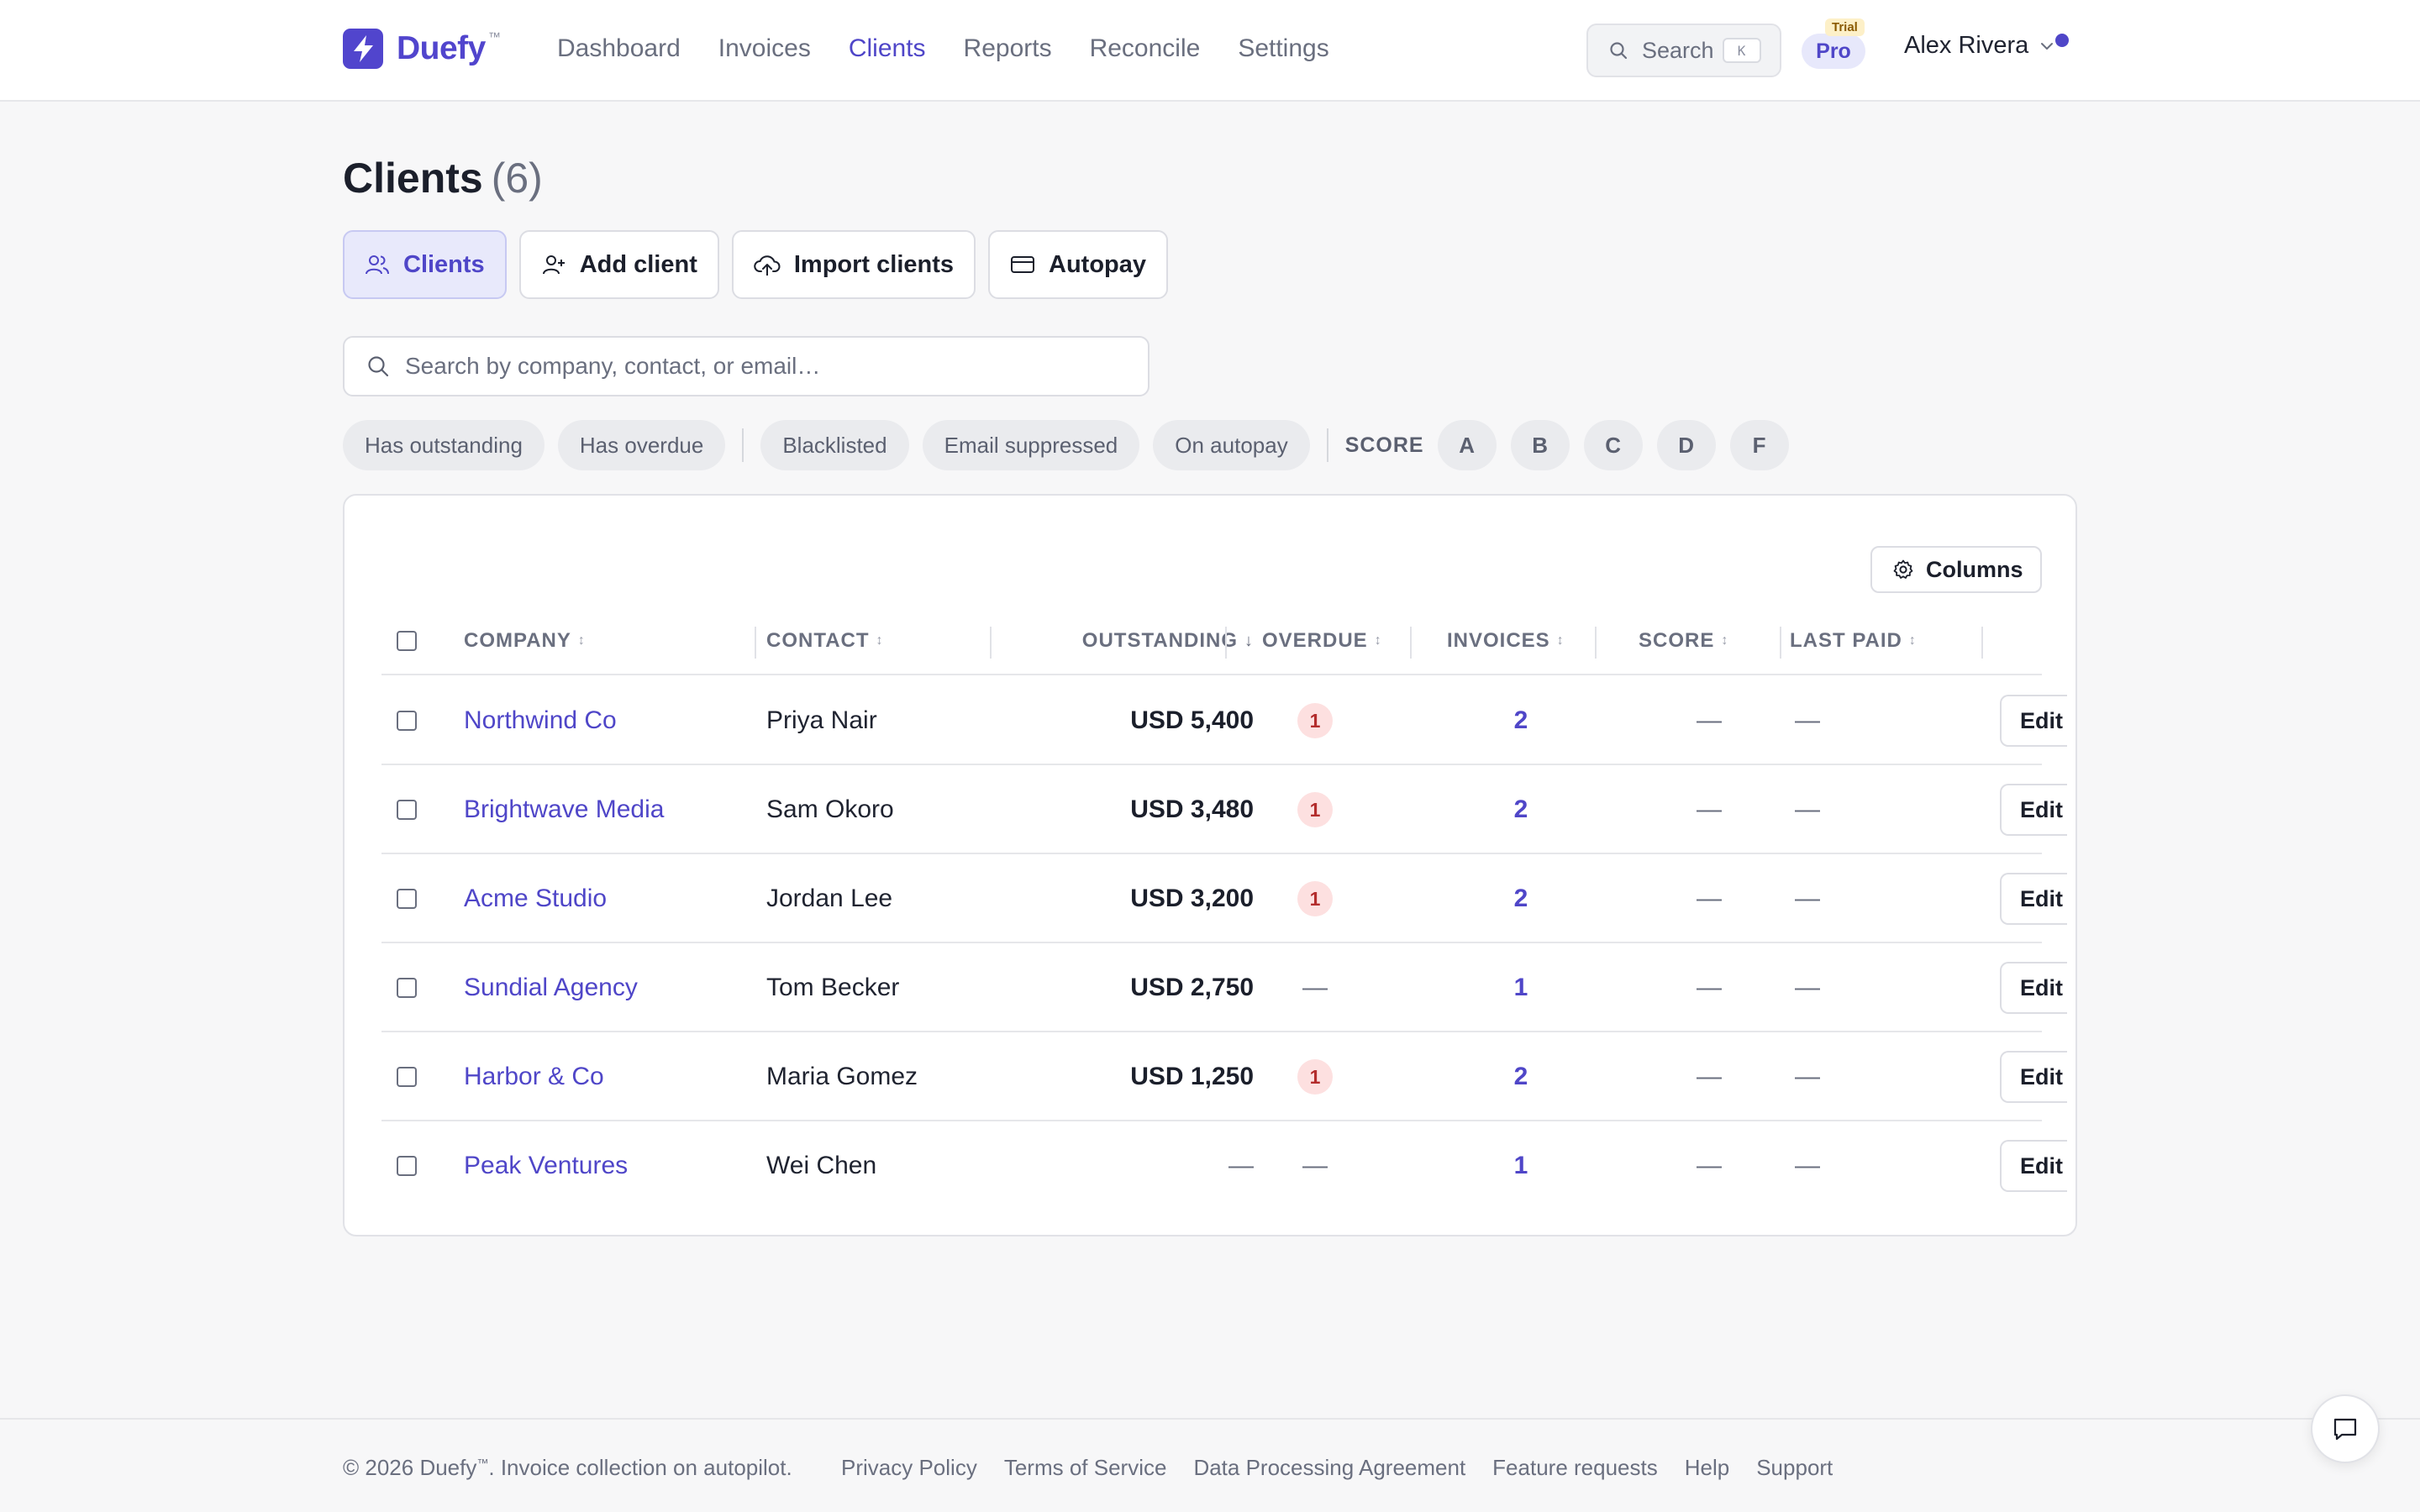 Image resolution: width=2420 pixels, height=1512 pixels. What do you see at coordinates (1807, 1165) in the screenshot?
I see `last-paid-value: —` at bounding box center [1807, 1165].